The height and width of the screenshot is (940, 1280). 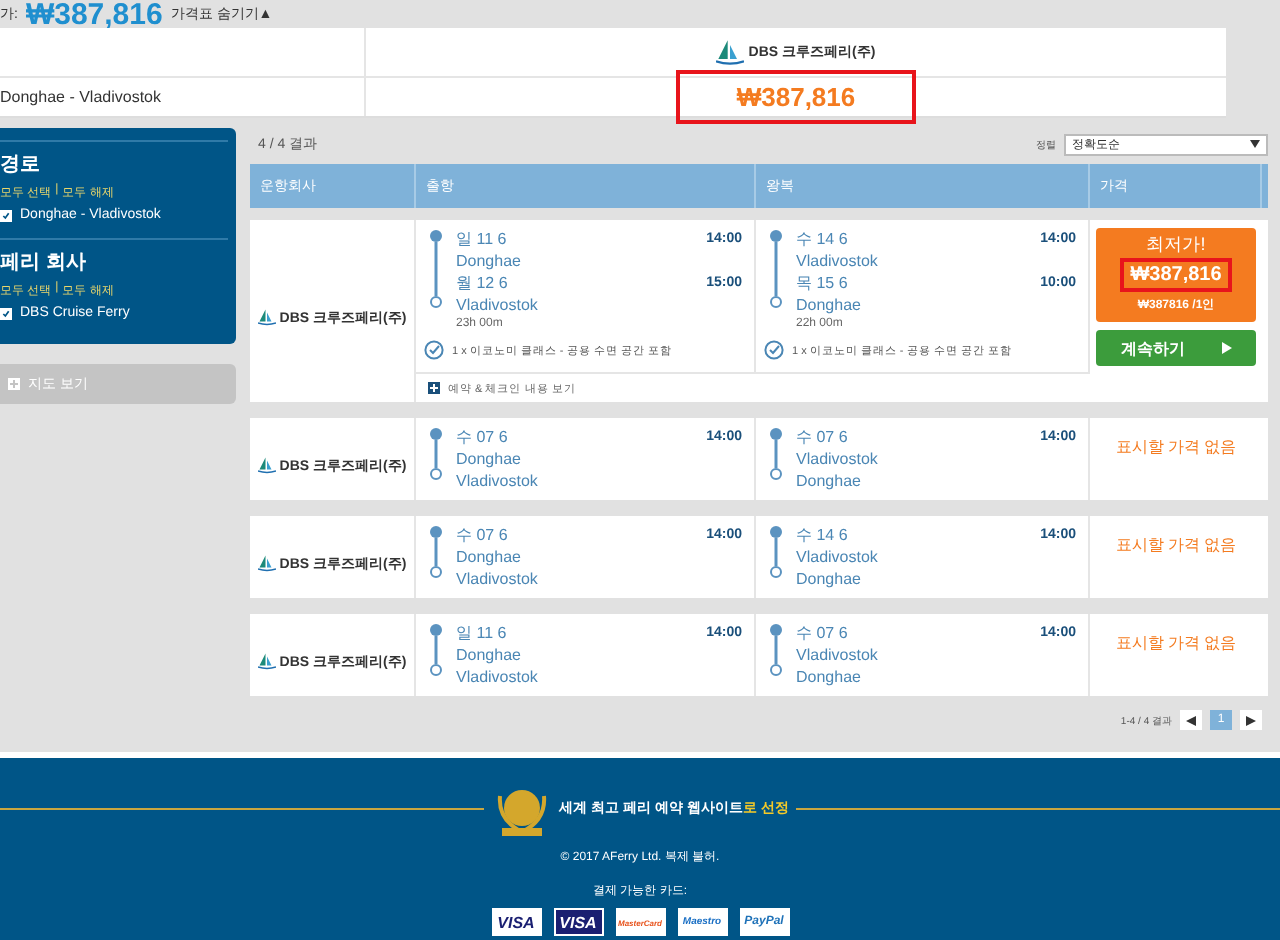 I want to click on lowest-price-label: 최저가!, so click(x=1176, y=245).